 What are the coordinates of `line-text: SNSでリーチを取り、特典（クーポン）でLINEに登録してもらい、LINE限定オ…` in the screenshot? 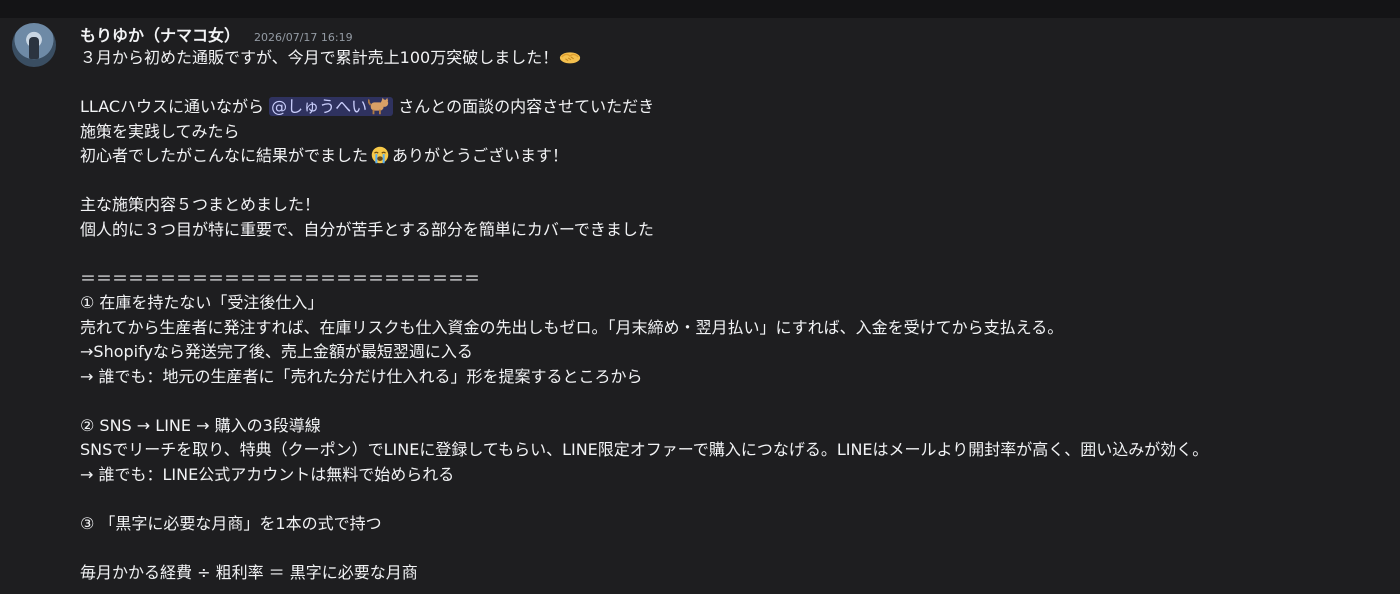 It's located at (644, 449).